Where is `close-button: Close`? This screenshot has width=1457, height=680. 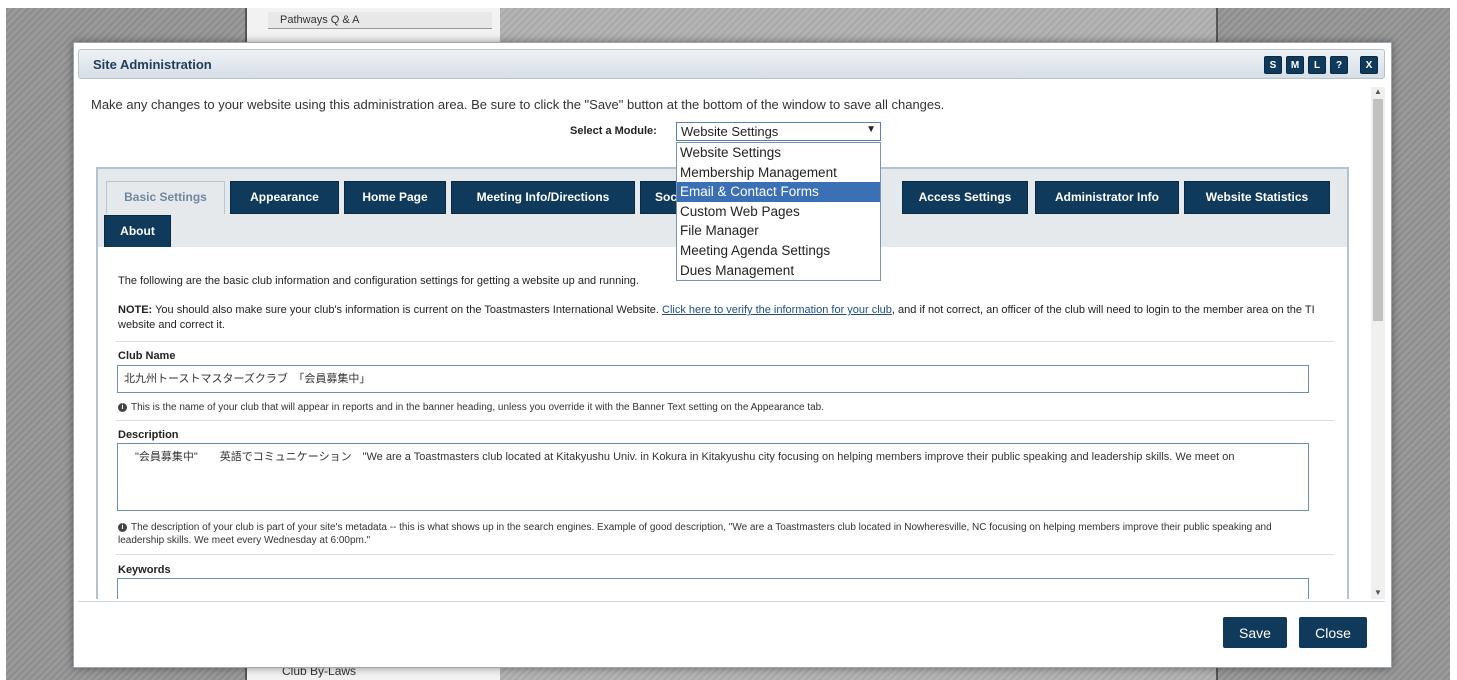 close-button: Close is located at coordinates (1333, 632).